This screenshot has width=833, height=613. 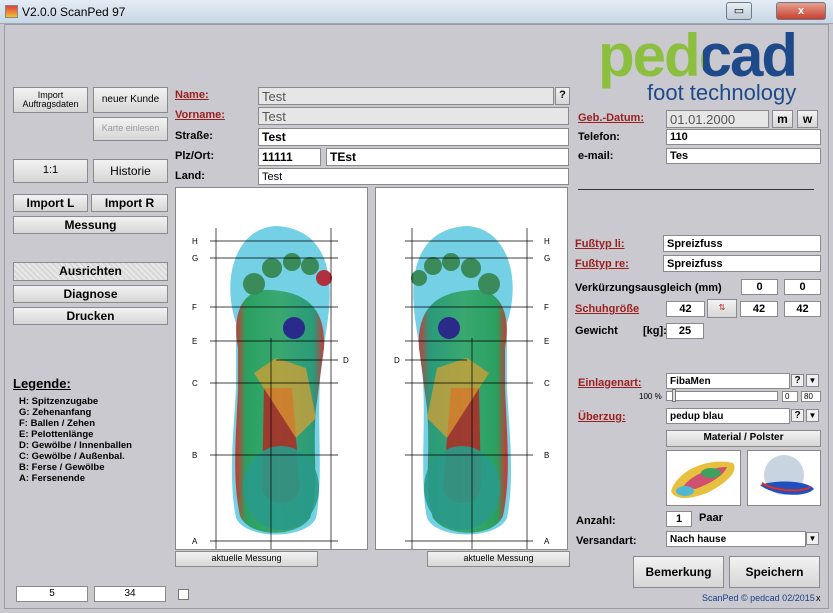 I want to click on geb-datum-label: Geb.-Datum:, so click(x=611, y=118).